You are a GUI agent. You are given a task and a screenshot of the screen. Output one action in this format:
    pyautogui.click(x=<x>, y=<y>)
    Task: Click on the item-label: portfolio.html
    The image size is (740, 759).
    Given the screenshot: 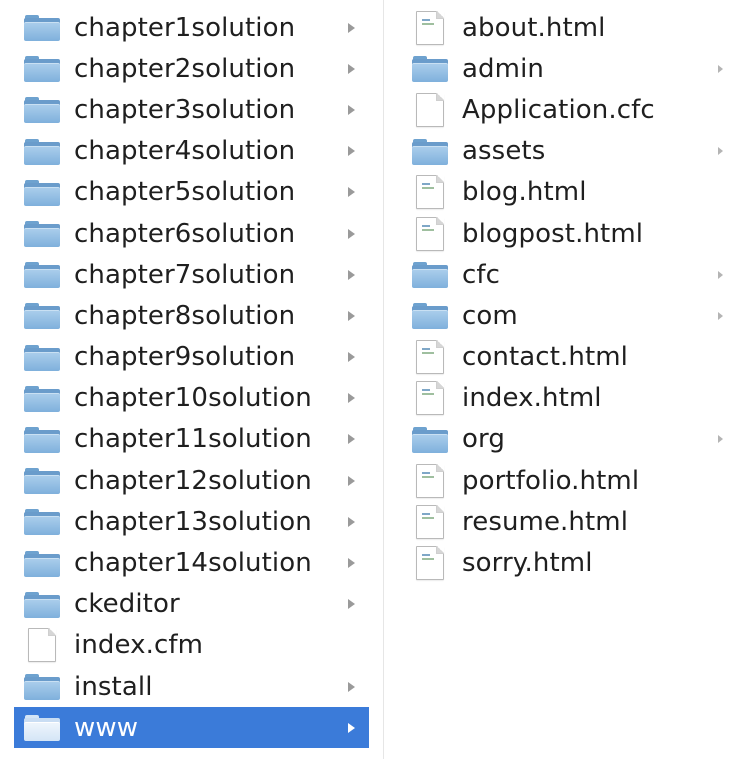 What is the action you would take?
    pyautogui.click(x=551, y=480)
    